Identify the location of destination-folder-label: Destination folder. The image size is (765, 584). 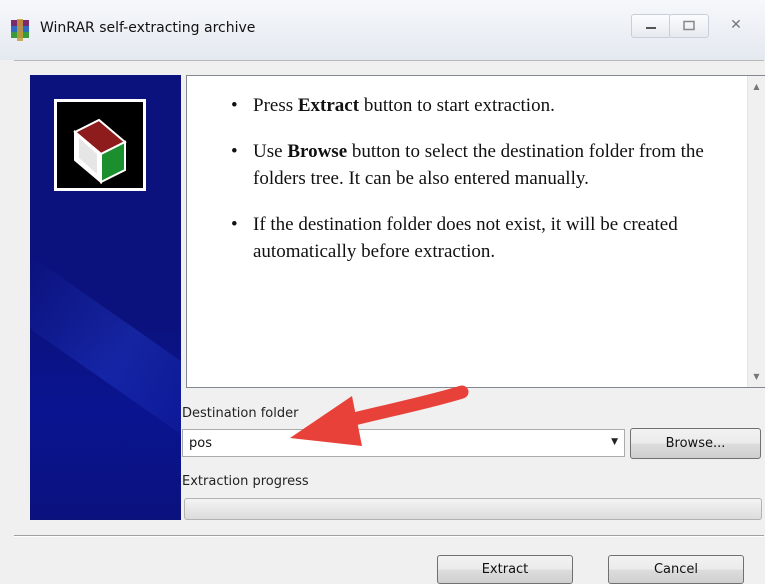
(240, 413).